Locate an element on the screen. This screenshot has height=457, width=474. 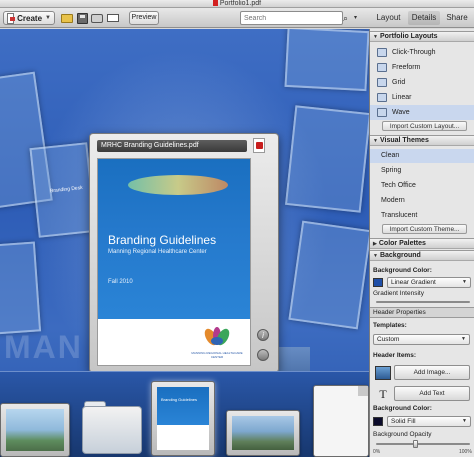
wave-card-left-2: Branding Desk is located at coordinates (63, 190).